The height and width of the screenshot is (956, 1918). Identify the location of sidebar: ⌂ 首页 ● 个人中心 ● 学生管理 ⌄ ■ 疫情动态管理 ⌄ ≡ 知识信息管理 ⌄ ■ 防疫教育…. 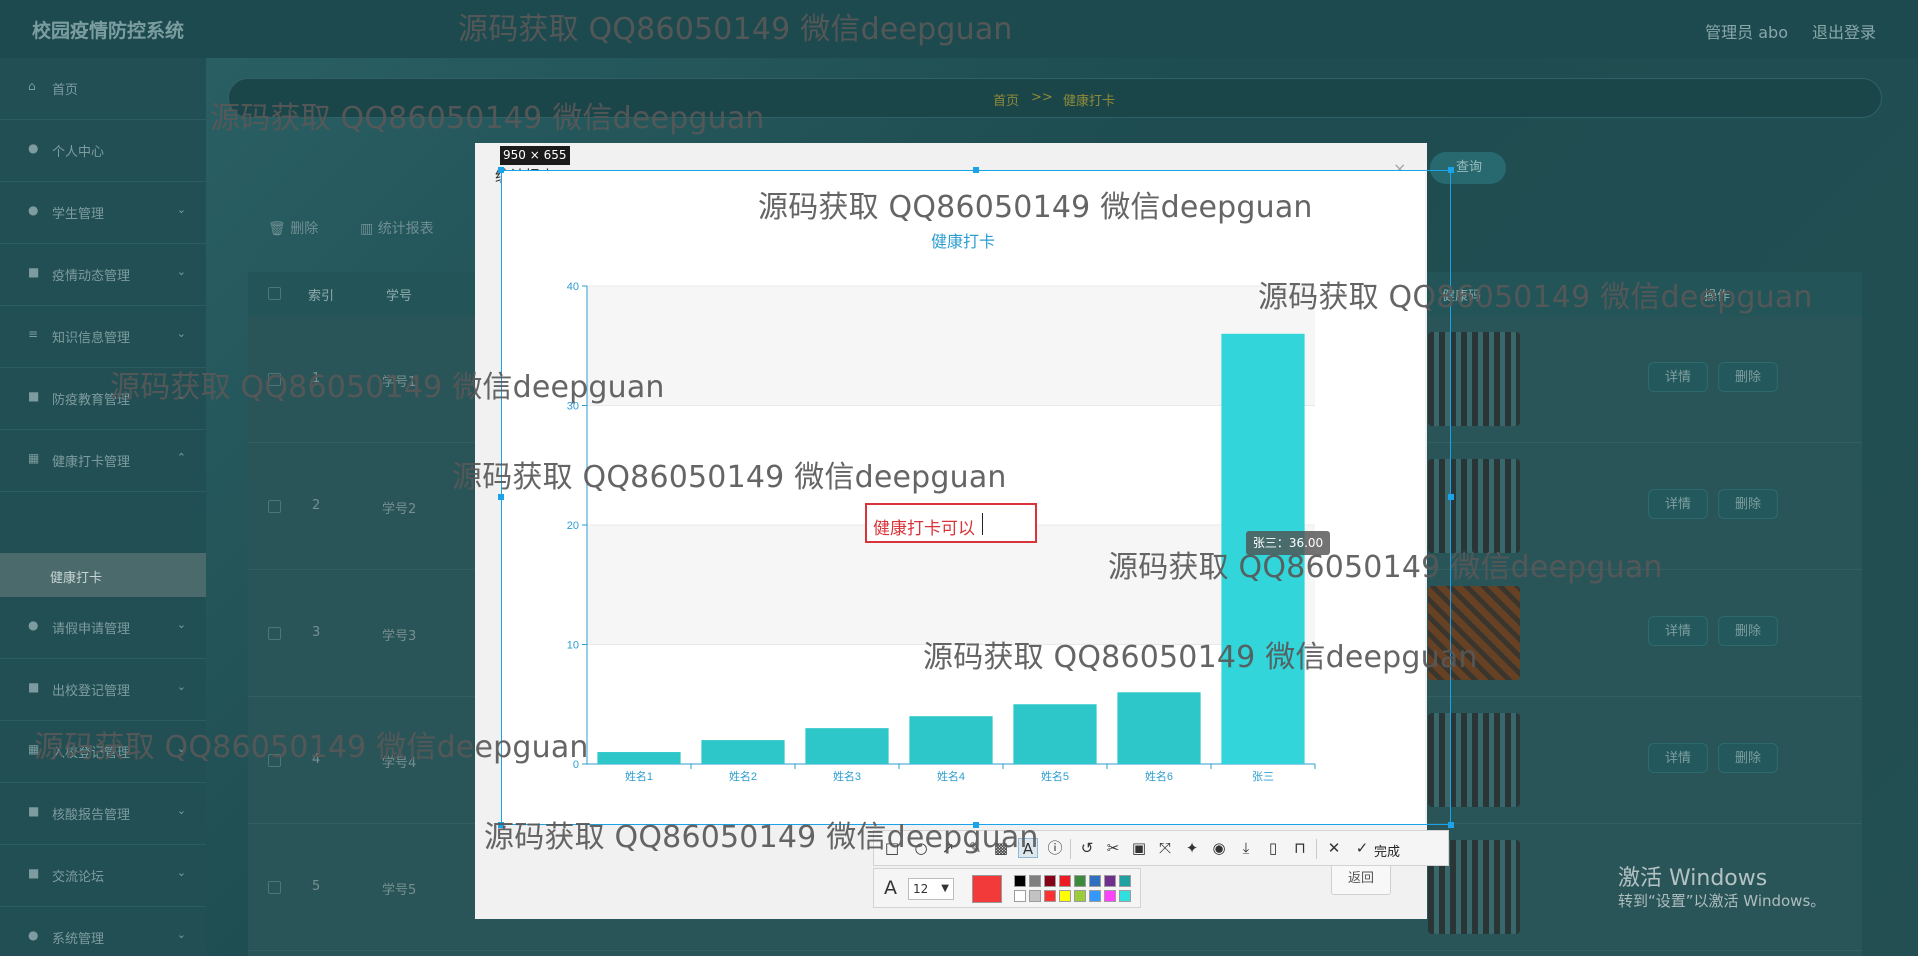
(103, 507).